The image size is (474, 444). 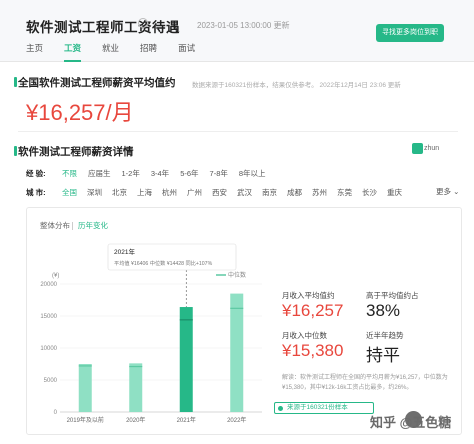 I want to click on y-tick-label: 0, so click(x=56, y=413).